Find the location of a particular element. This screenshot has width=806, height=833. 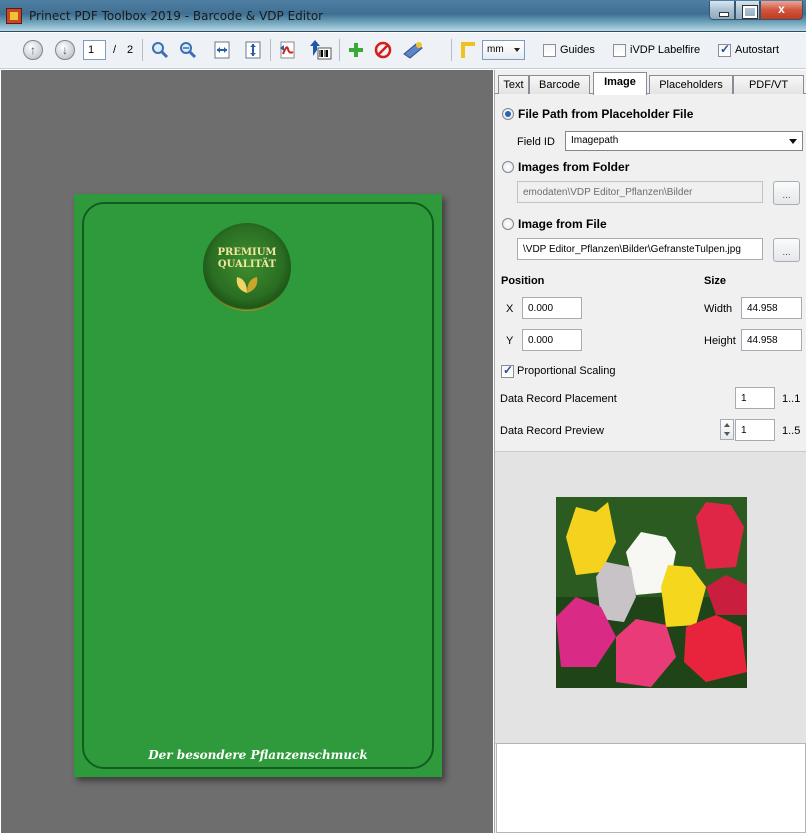

leaf-icon is located at coordinates (247, 285).